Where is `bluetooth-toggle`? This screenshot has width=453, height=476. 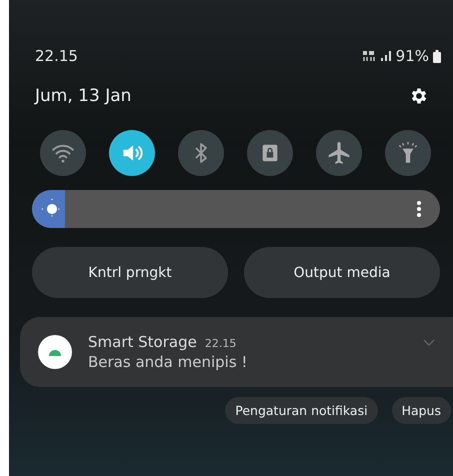
bluetooth-toggle is located at coordinates (201, 153).